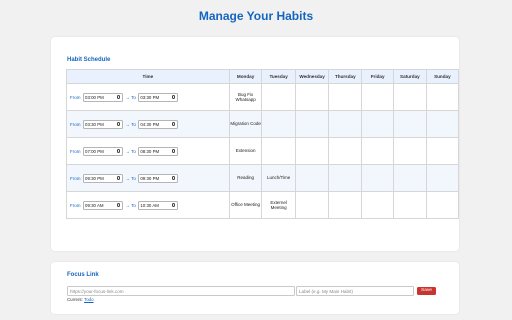 This screenshot has height=320, width=512. I want to click on habit-text: Bug Fix Whatsapp, so click(245, 97).